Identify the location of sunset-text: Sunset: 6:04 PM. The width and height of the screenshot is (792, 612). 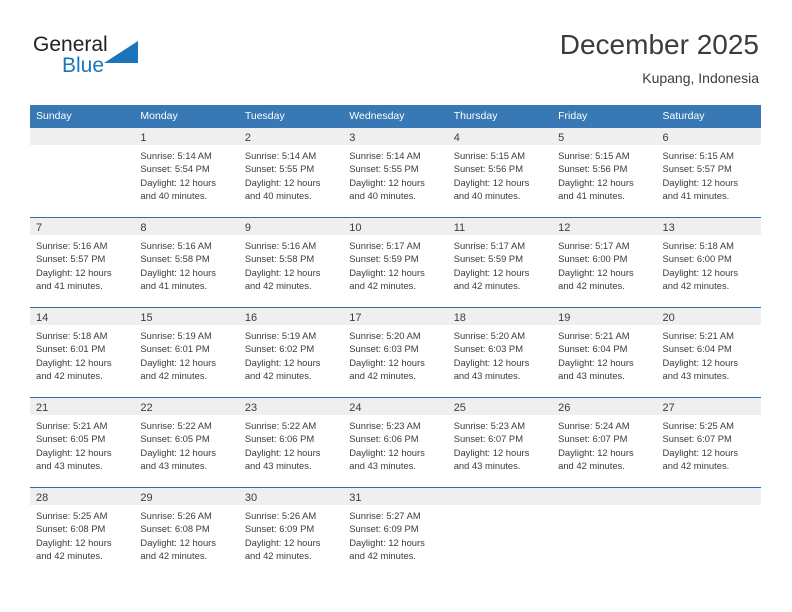
(593, 349).